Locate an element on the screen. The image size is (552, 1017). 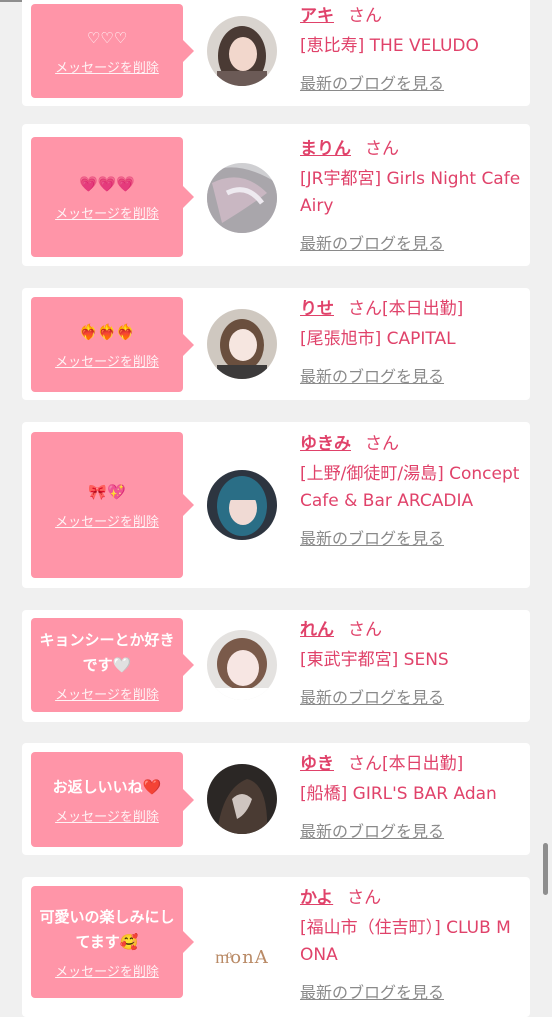
message-bubble: 💗💗💗 メッセージを削除 is located at coordinates (112, 197).